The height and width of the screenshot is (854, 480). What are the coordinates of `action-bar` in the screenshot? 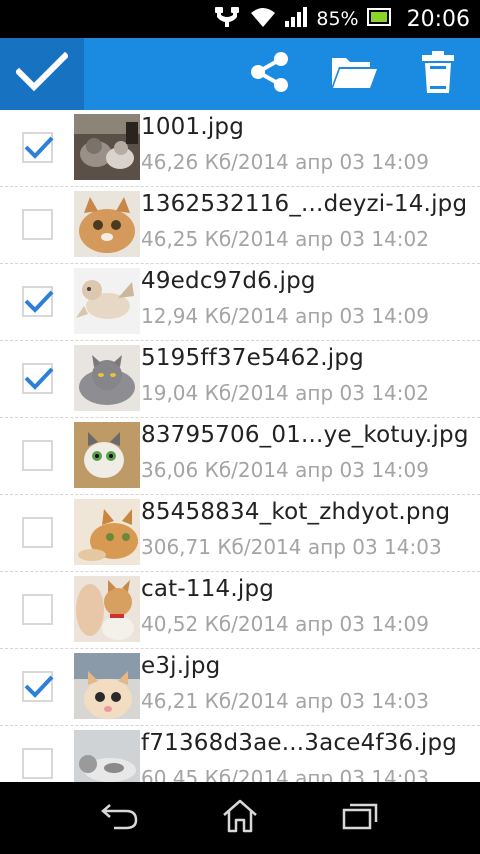 It's located at (240, 74).